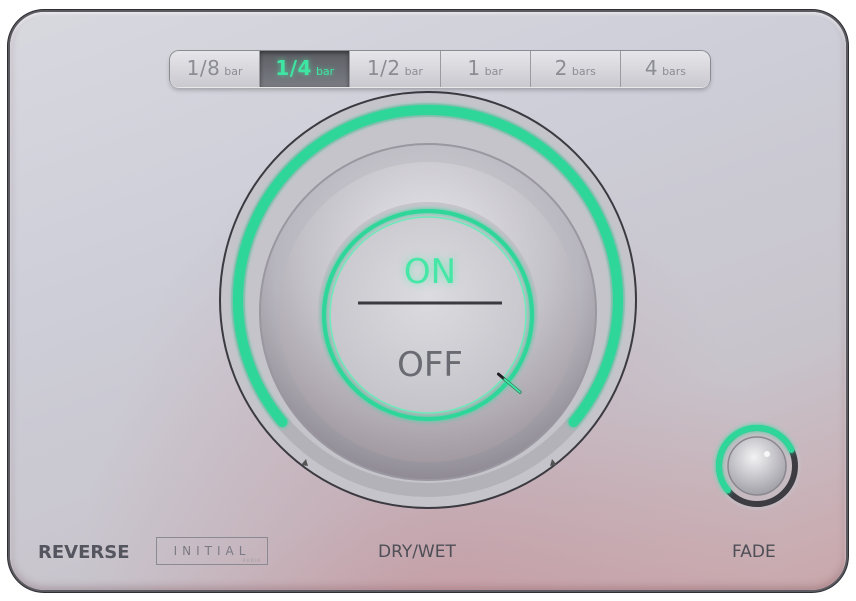 Image resolution: width=856 pixels, height=601 pixels. I want to click on division-option-selected: 1/4 bar, so click(305, 69).